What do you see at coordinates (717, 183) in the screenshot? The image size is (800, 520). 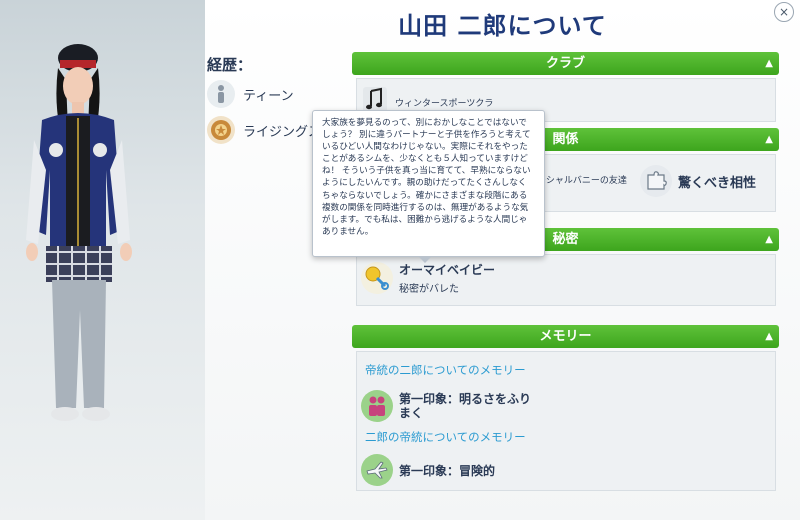 I see `compatibility-label: 驚くべき相性` at bounding box center [717, 183].